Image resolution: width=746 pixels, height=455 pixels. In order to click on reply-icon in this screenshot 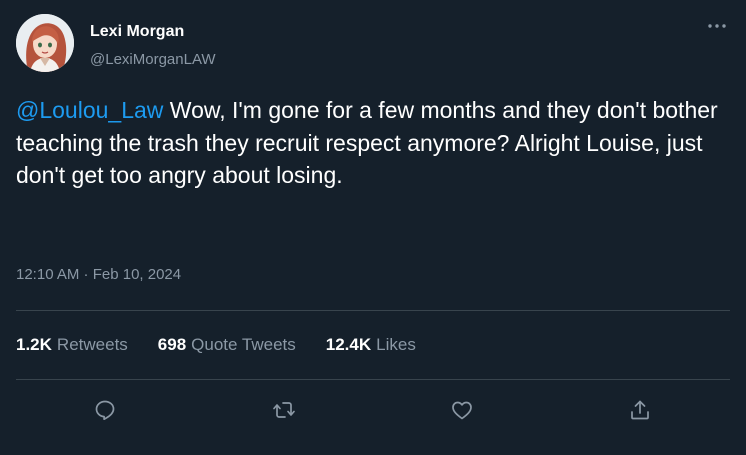, I will do `click(105, 410)`.